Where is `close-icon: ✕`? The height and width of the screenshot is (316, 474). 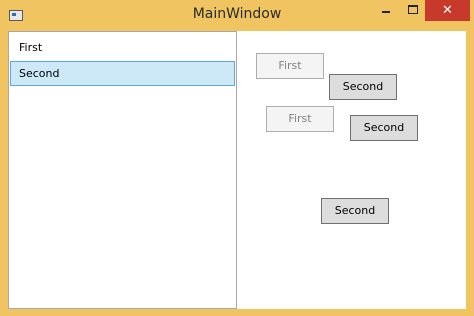
close-icon: ✕ is located at coordinates (447, 10).